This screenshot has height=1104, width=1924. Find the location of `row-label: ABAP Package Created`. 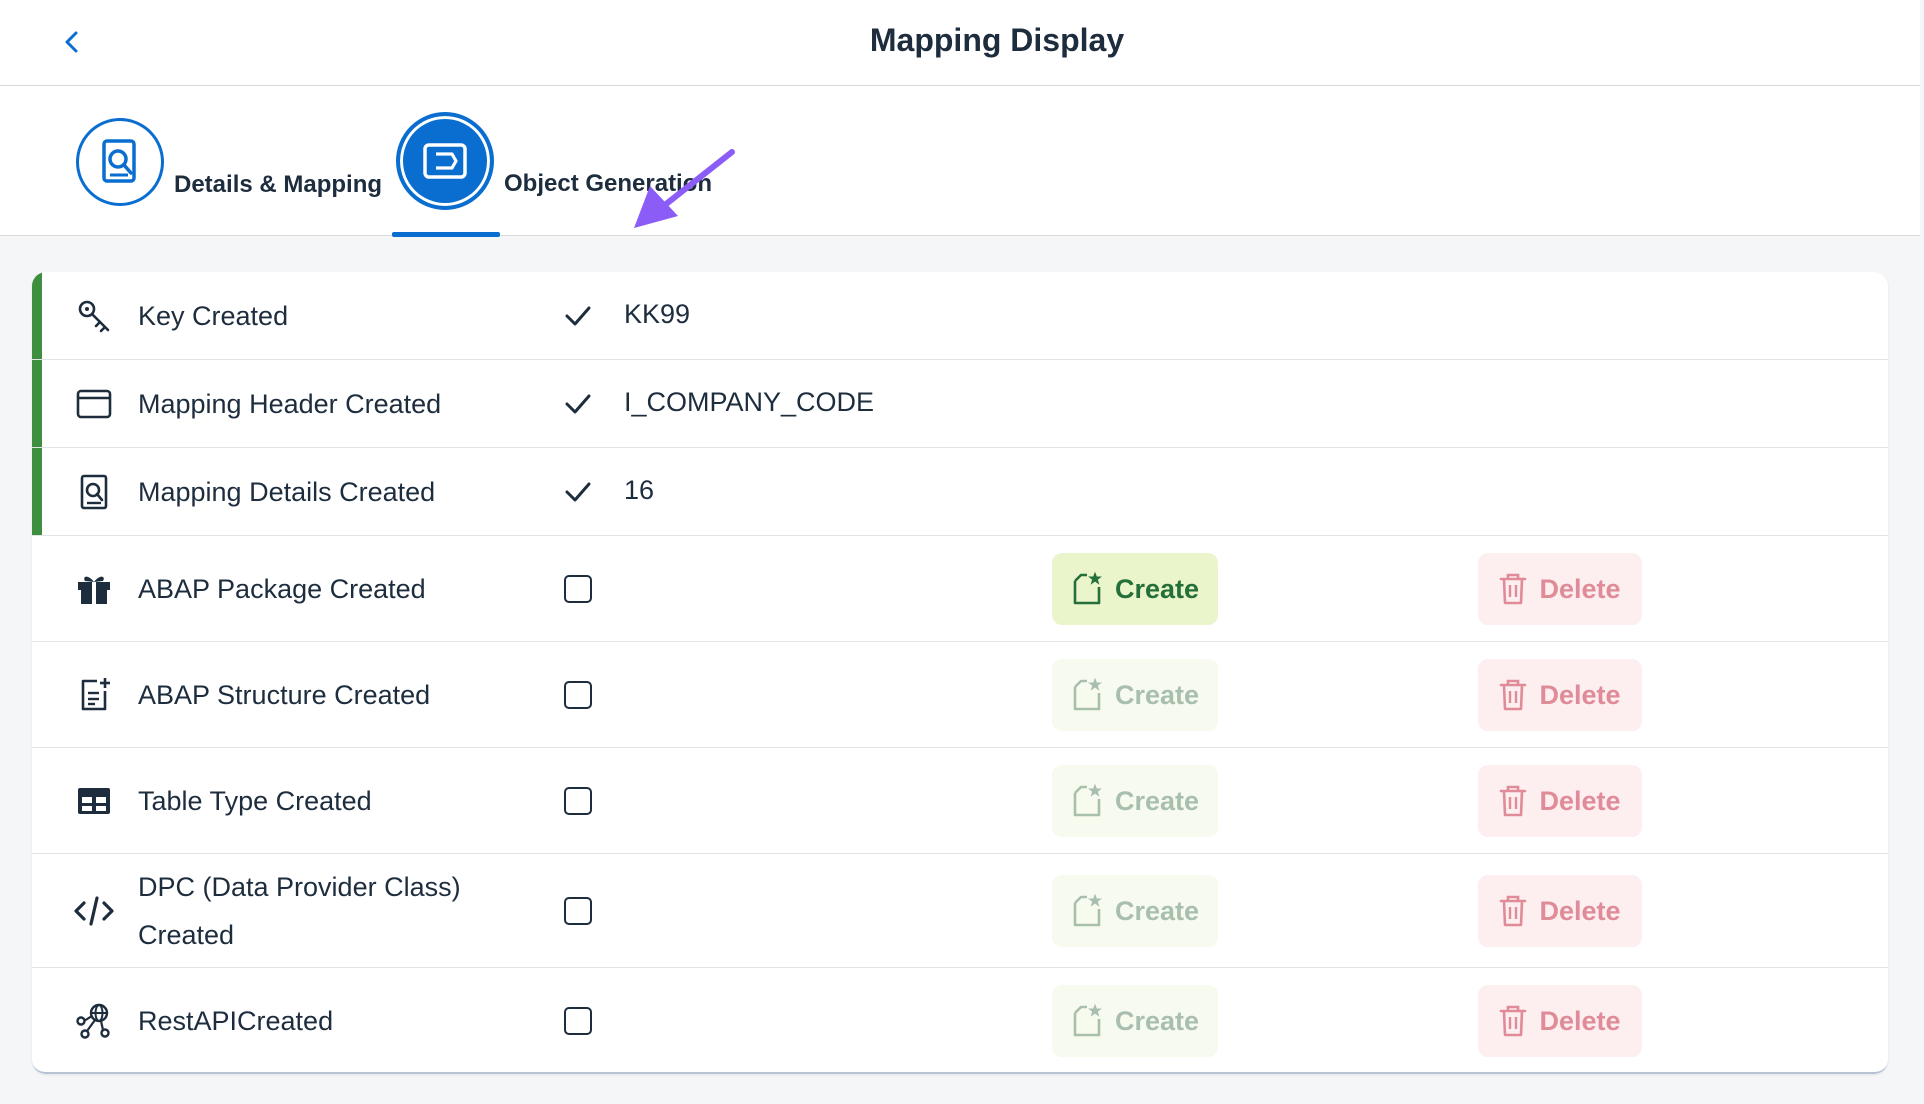

row-label: ABAP Package Created is located at coordinates (282, 589).